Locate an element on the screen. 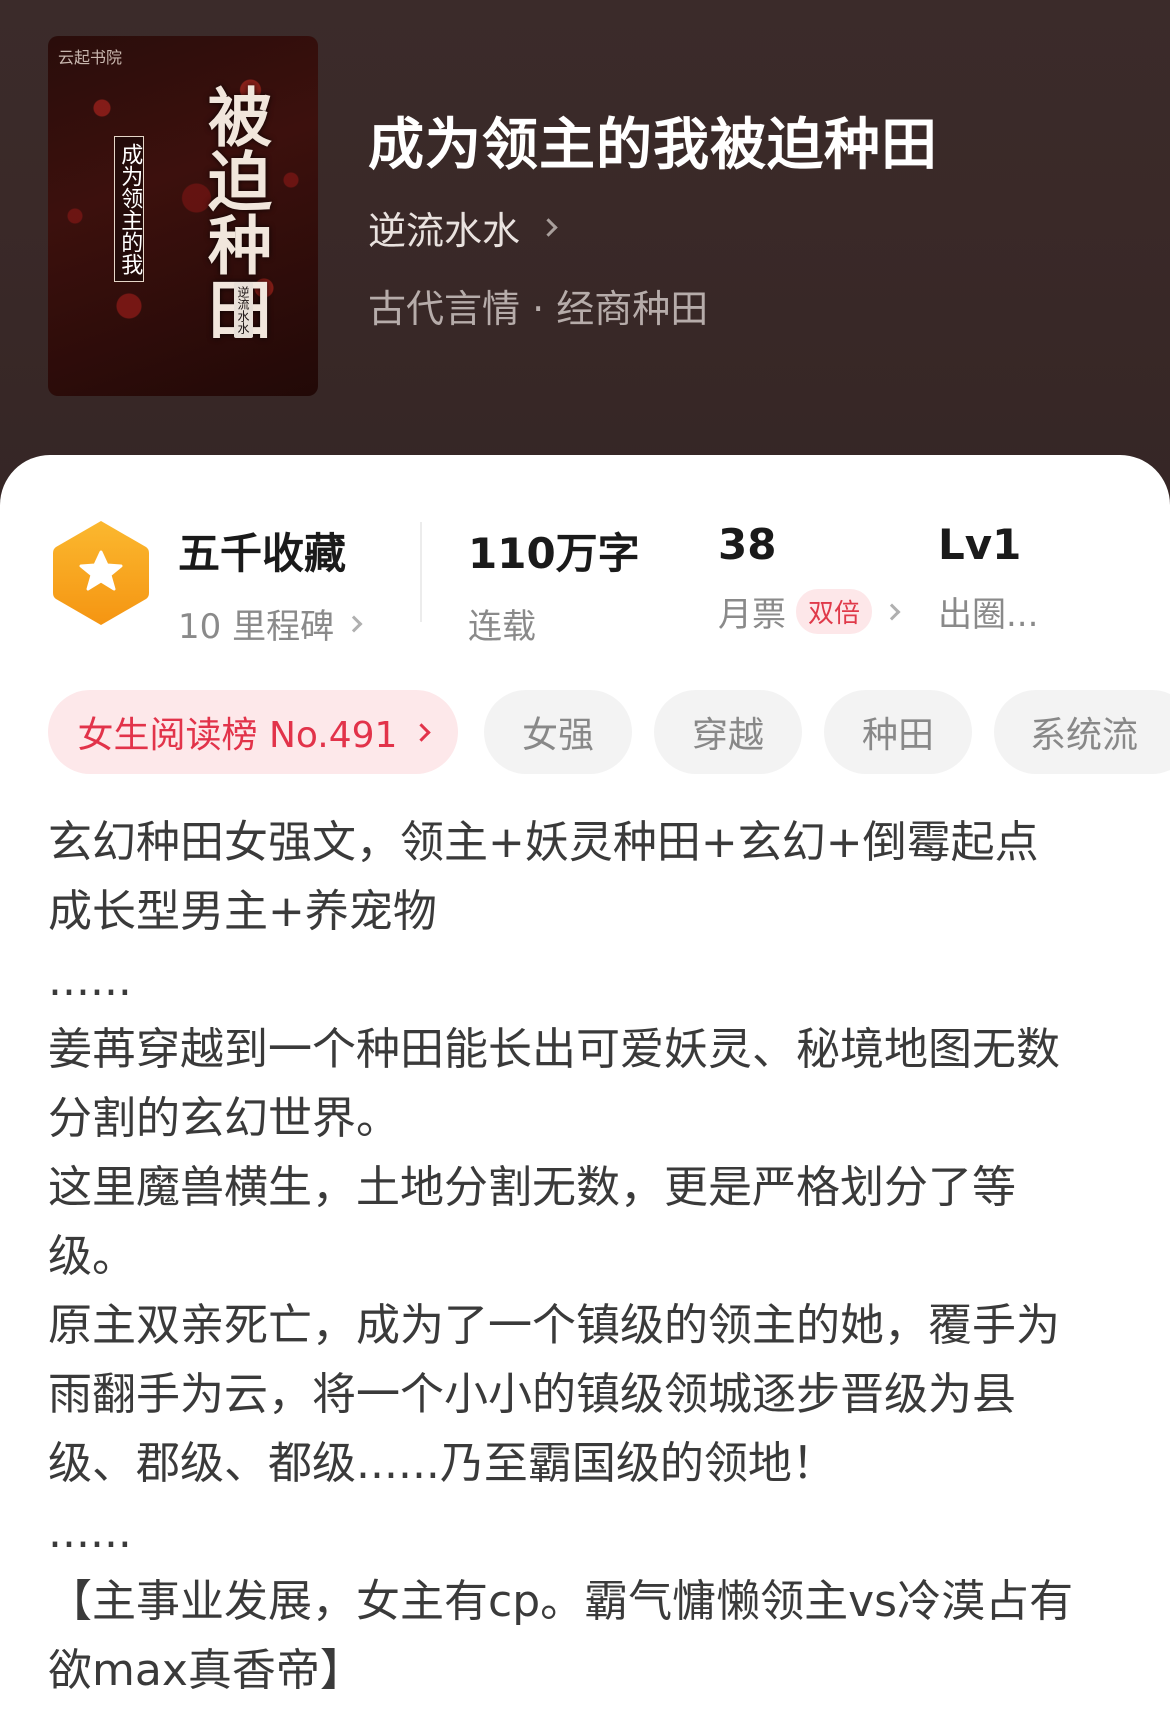 The width and height of the screenshot is (1170, 1729). milestone-label: 10 里程碑 is located at coordinates (256, 627).